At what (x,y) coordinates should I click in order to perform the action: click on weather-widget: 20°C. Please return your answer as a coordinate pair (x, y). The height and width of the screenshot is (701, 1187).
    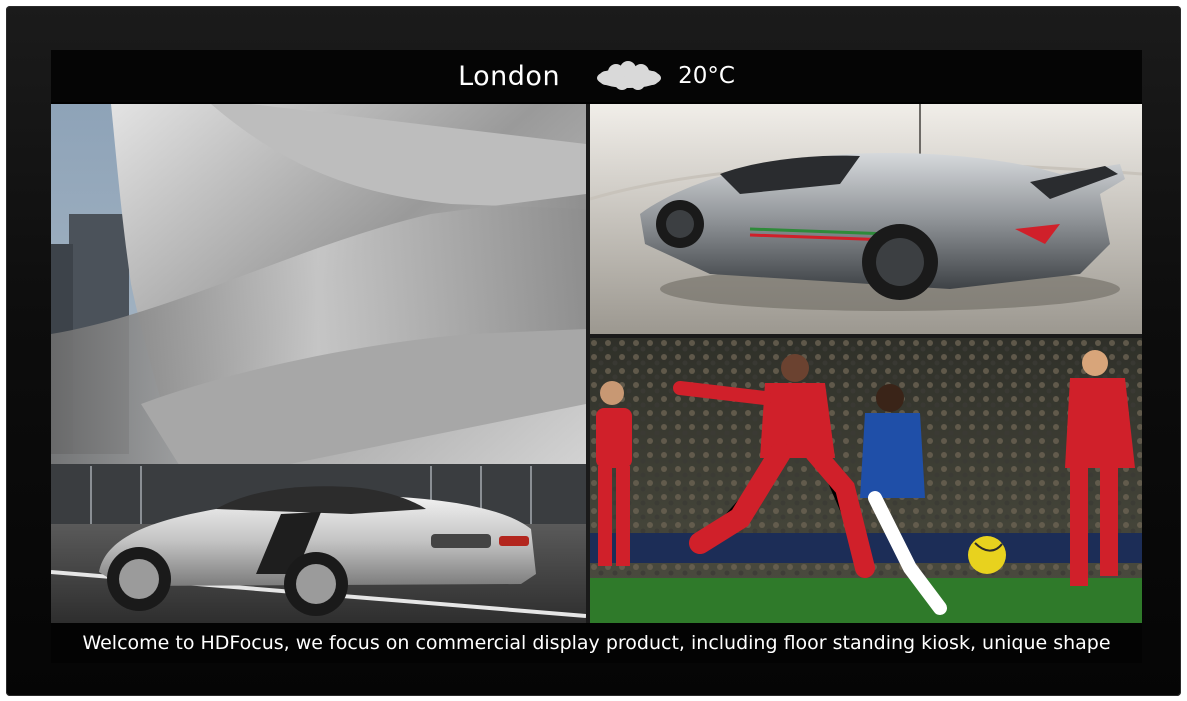
    Looking at the image, I should click on (664, 76).